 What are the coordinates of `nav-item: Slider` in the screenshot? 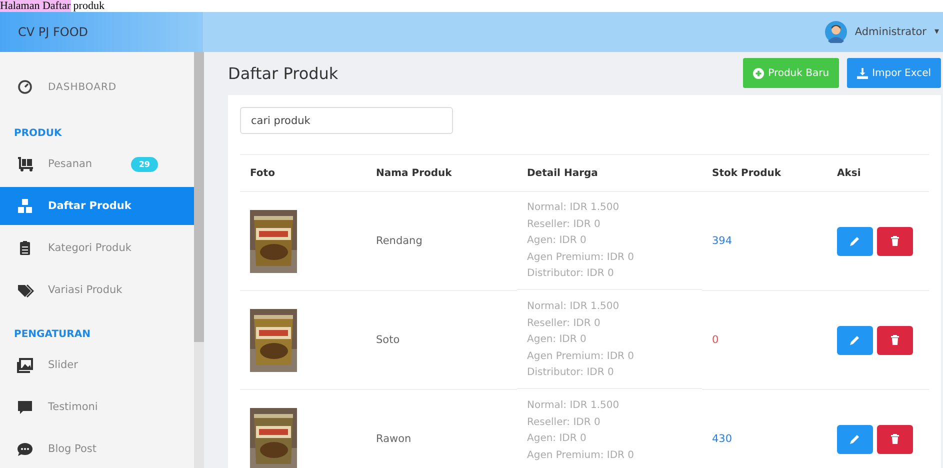 It's located at (97, 365).